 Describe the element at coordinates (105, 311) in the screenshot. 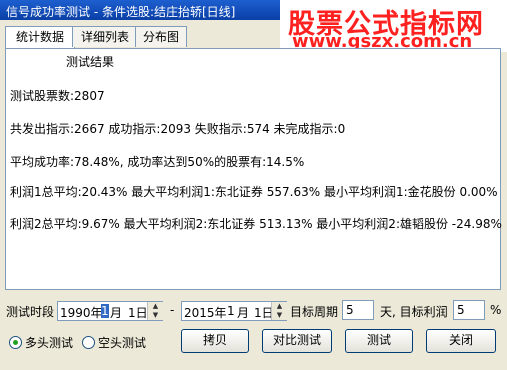

I see `start-month: 1` at that location.